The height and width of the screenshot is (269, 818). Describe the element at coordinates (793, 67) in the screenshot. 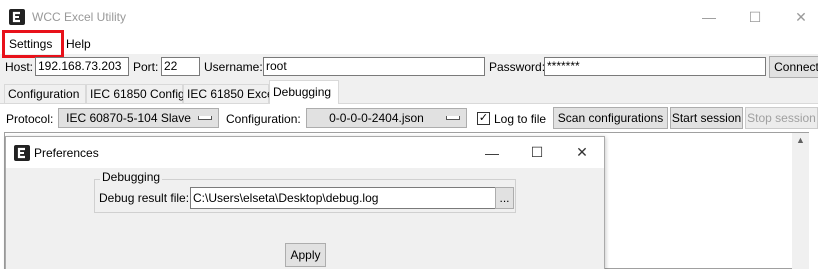

I see `connect-button: Connect` at that location.